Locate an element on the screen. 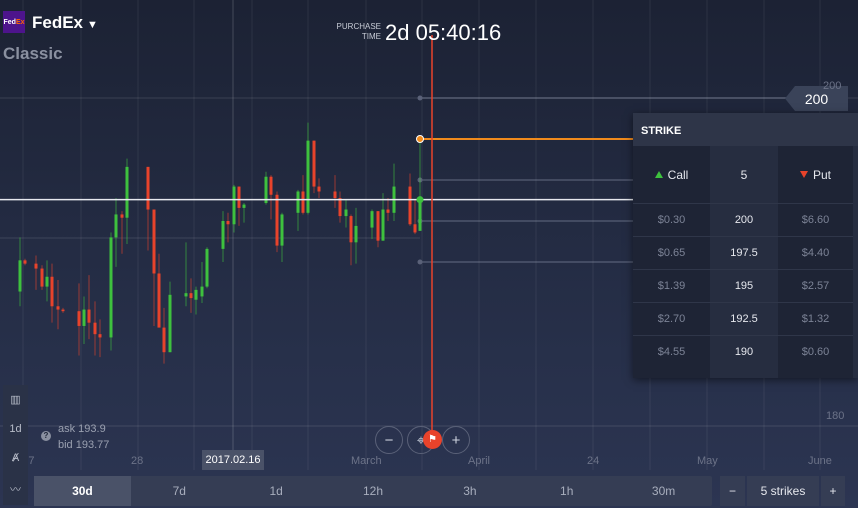 The width and height of the screenshot is (858, 508). strikes-plus-button: + is located at coordinates (833, 491).